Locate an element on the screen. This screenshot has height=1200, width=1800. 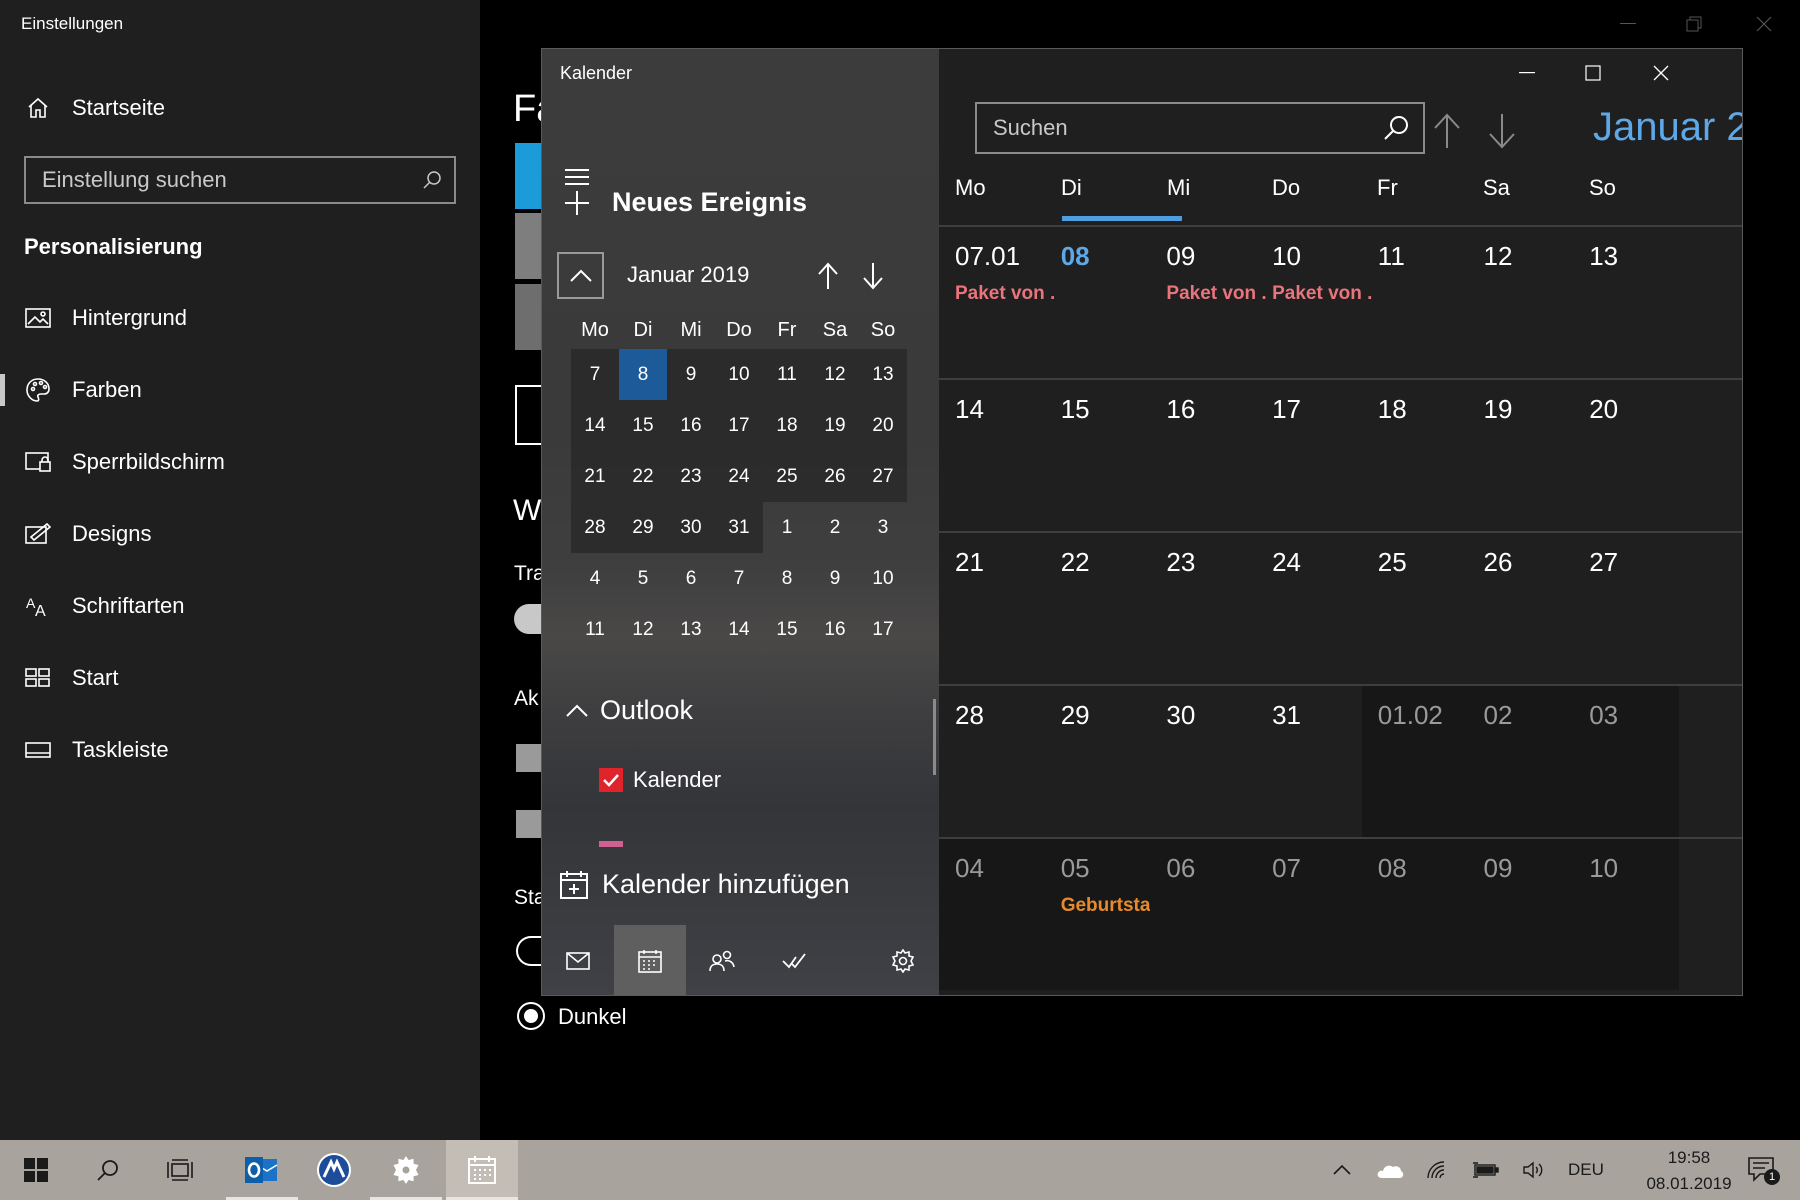
prev-month-button is located at coordinates (1447, 131).